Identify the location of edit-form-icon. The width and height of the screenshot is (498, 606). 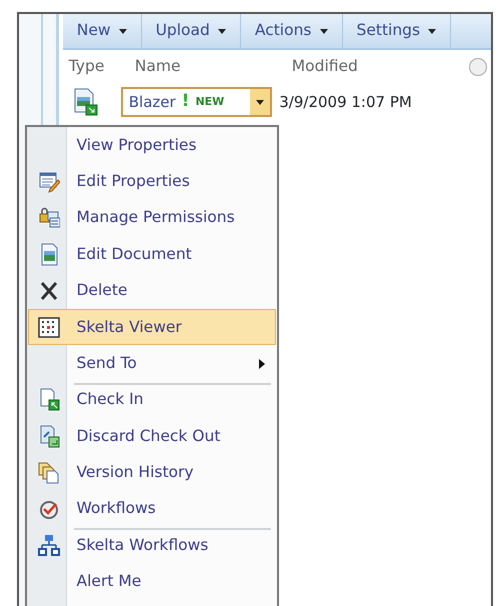
(49, 182).